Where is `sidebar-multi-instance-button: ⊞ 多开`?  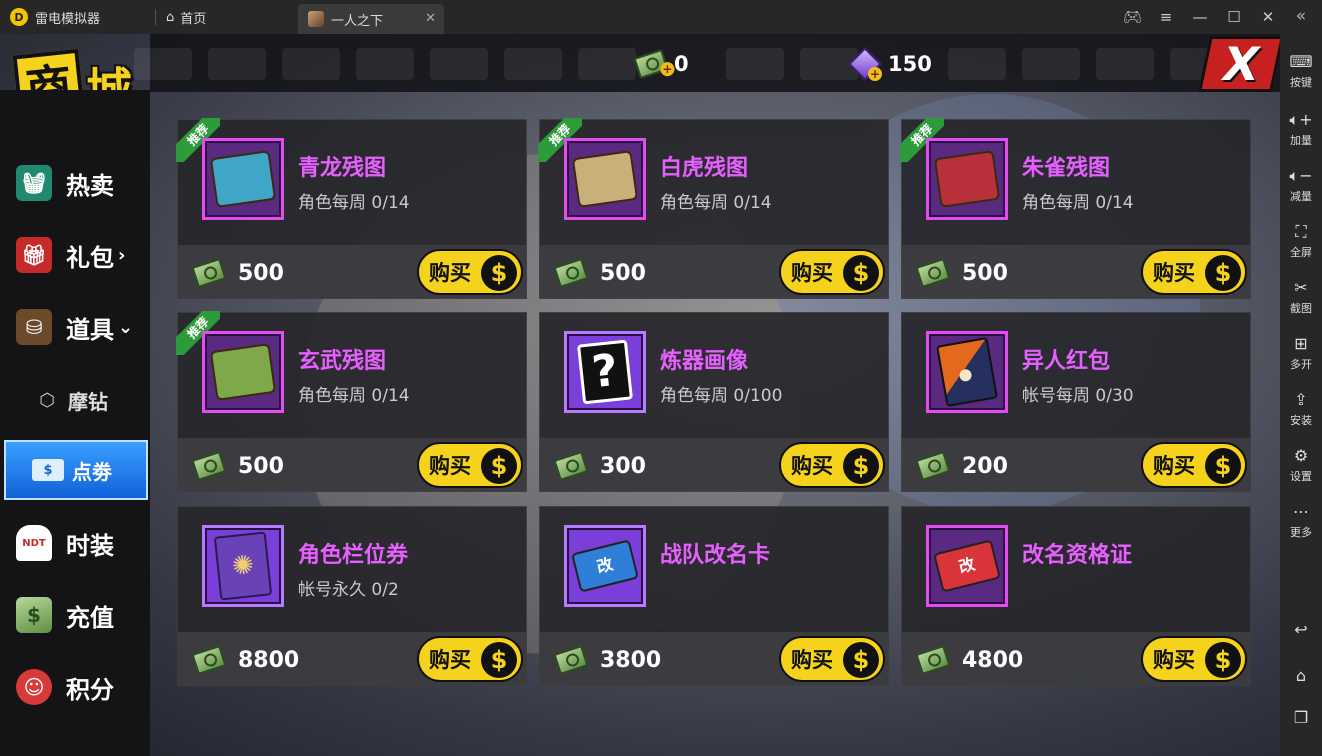 sidebar-multi-instance-button: ⊞ 多开 is located at coordinates (1301, 353).